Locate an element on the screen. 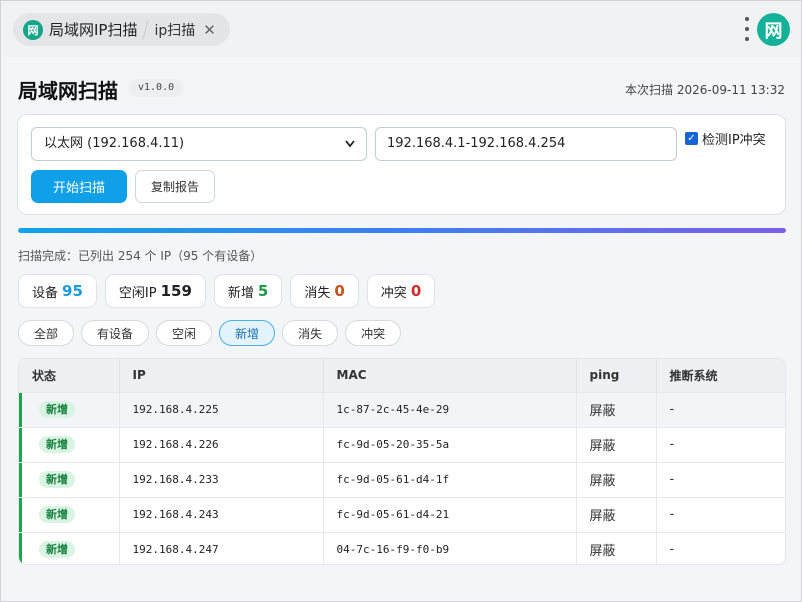  stat-label: 空闲IP is located at coordinates (137, 293).